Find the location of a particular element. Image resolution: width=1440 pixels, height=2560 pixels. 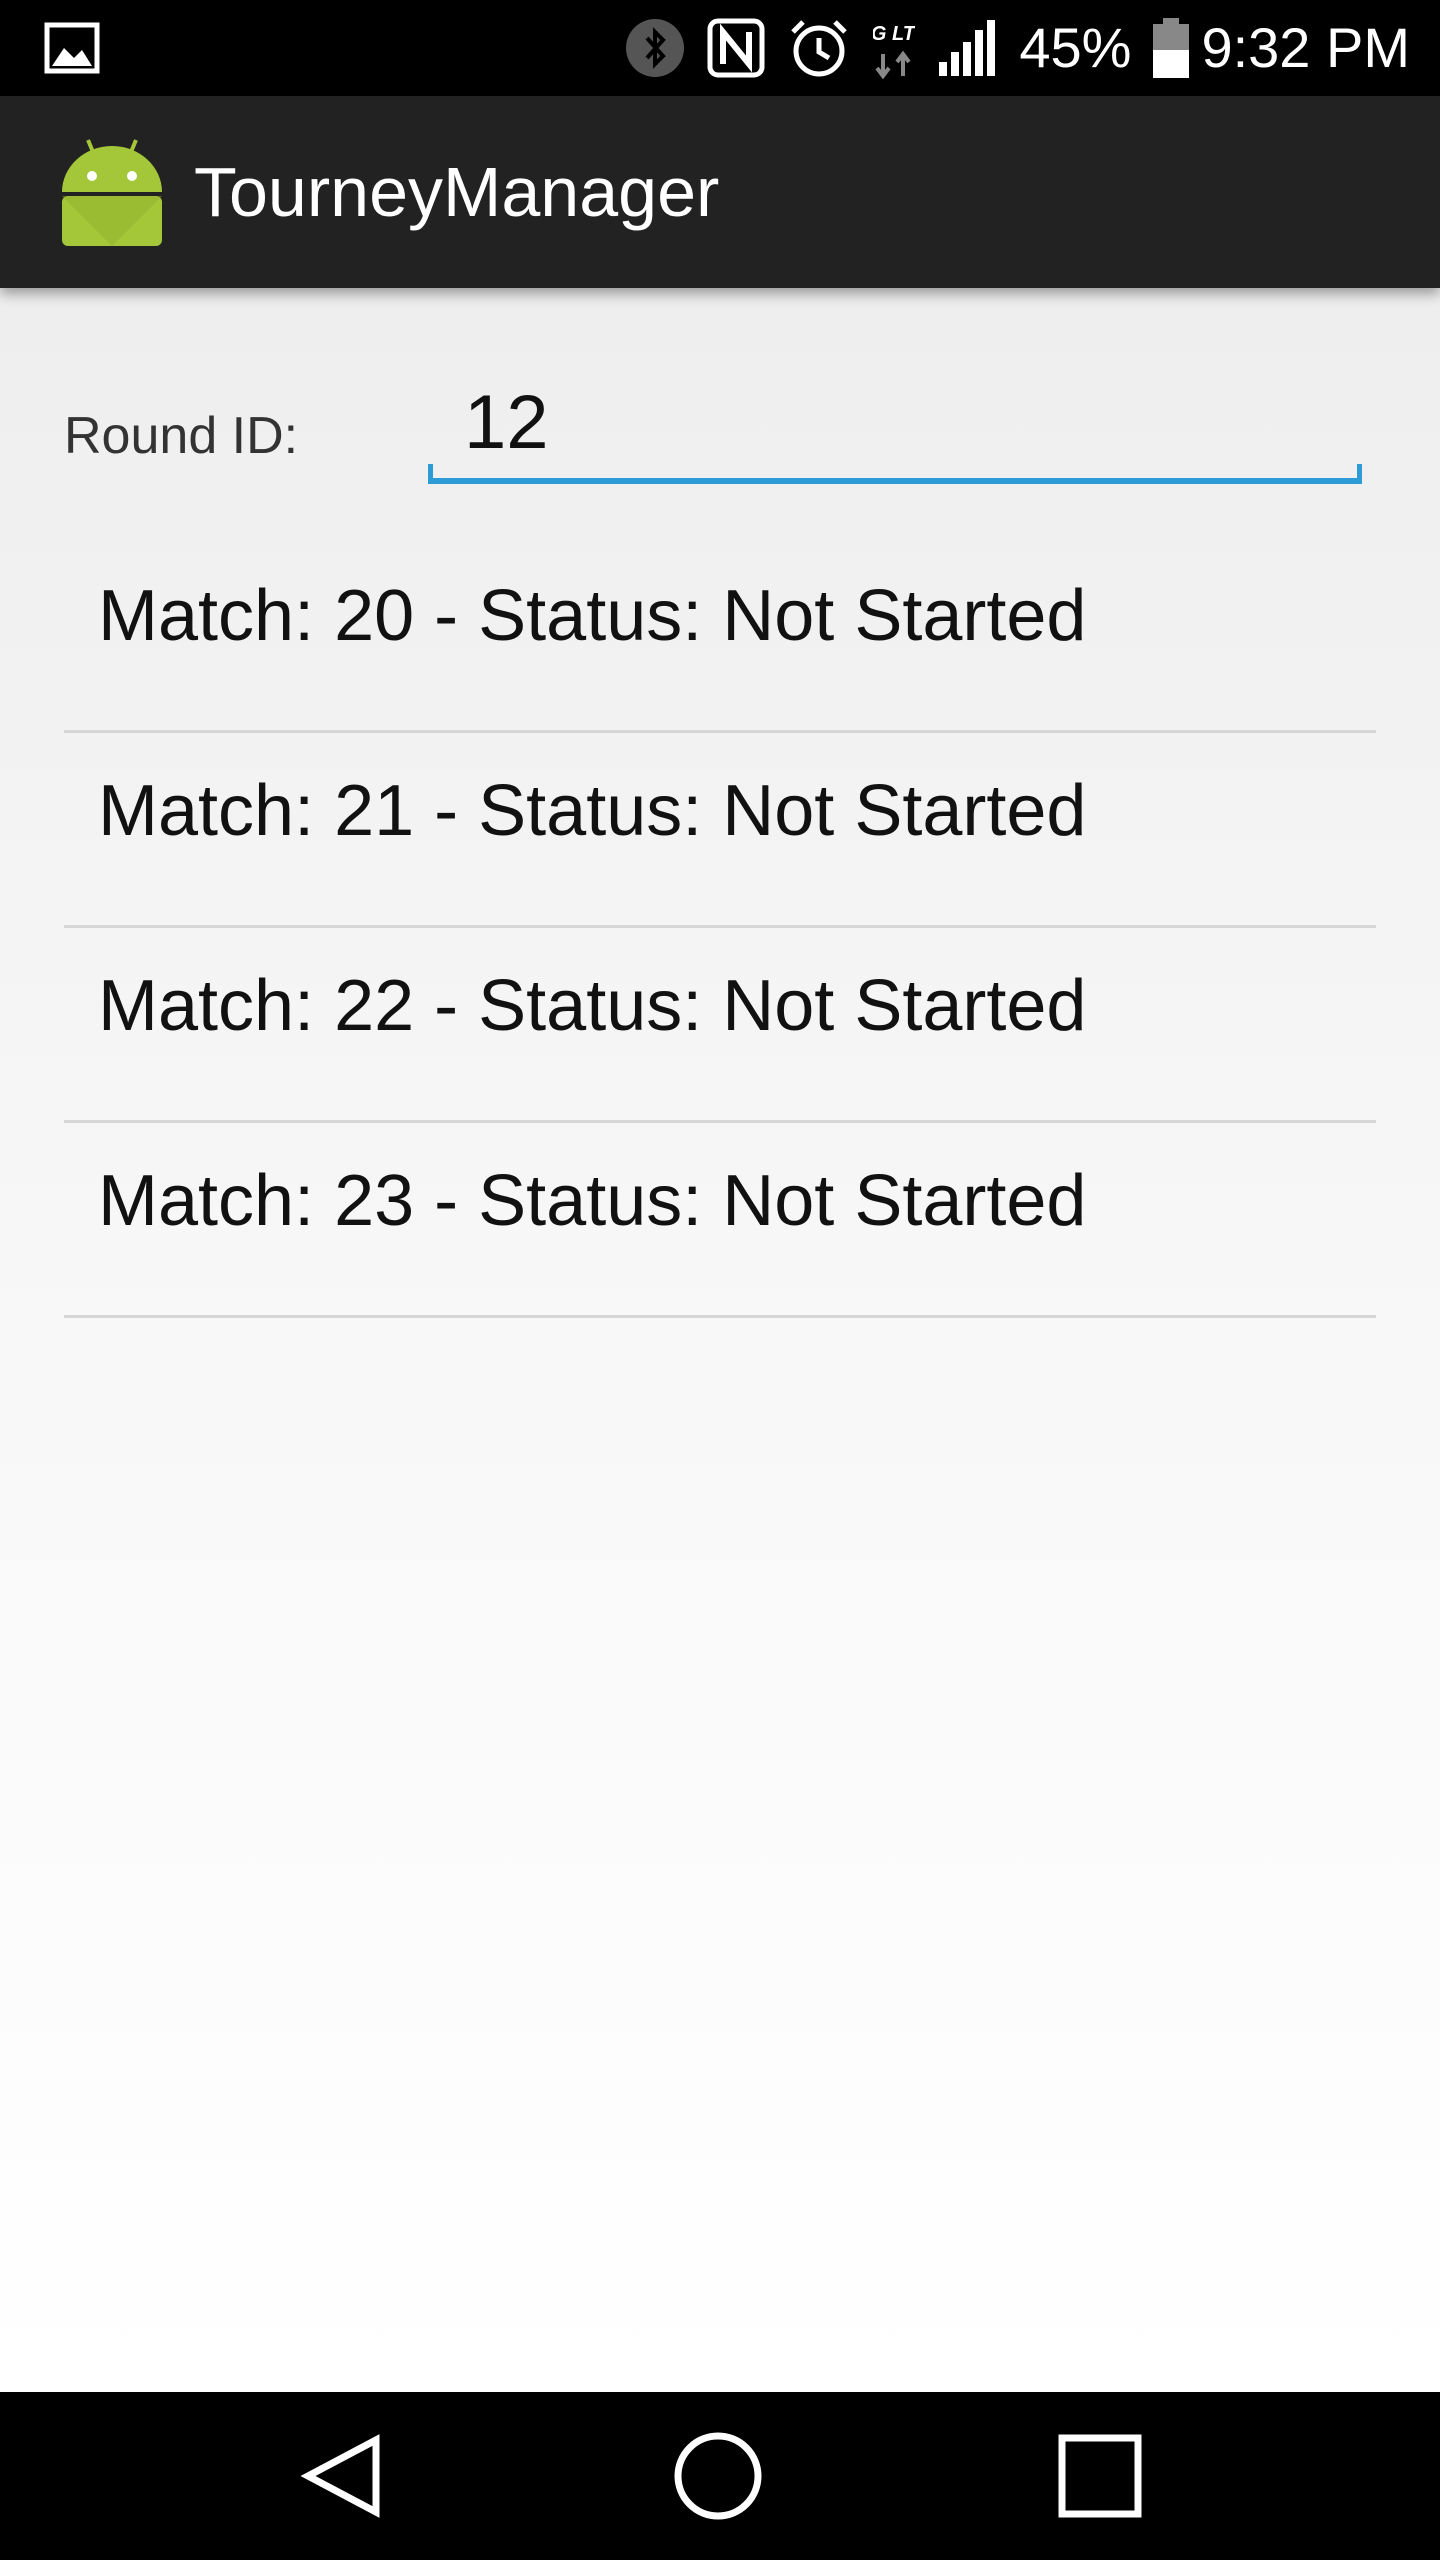

android-icon is located at coordinates (112, 190).